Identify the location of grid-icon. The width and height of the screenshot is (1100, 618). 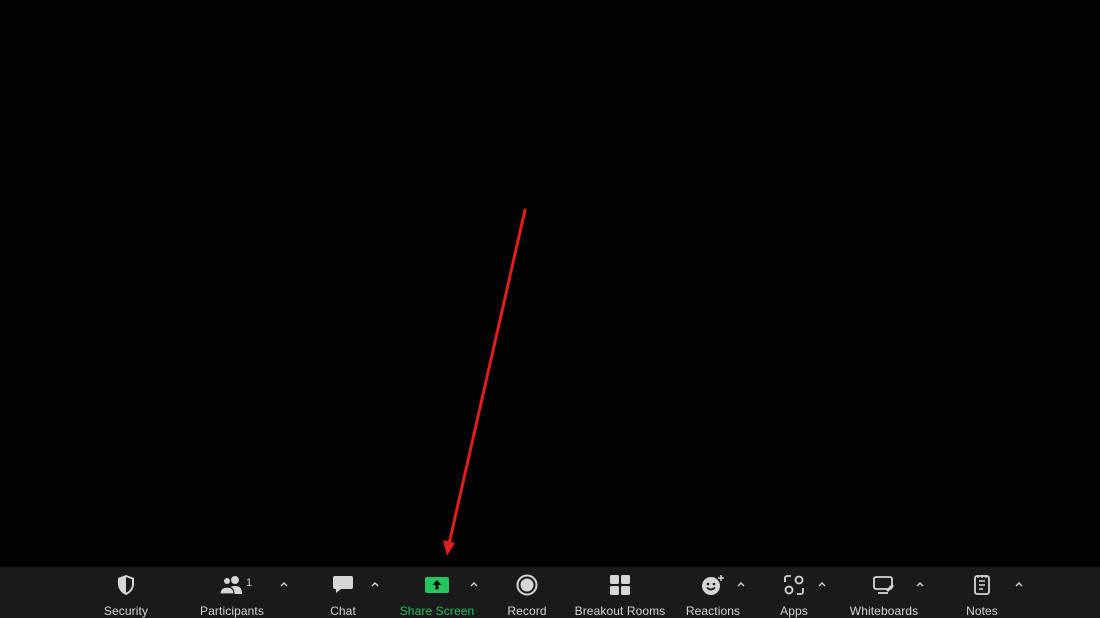
(620, 585).